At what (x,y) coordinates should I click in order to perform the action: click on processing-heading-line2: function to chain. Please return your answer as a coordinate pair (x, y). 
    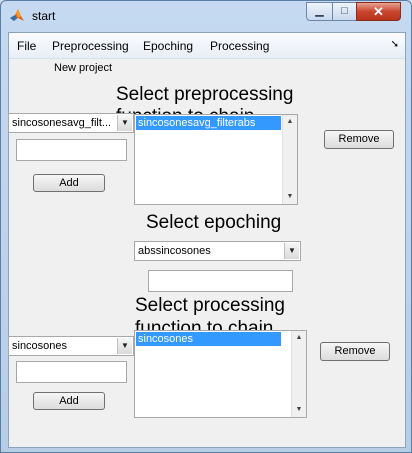
    Looking at the image, I should click on (204, 324).